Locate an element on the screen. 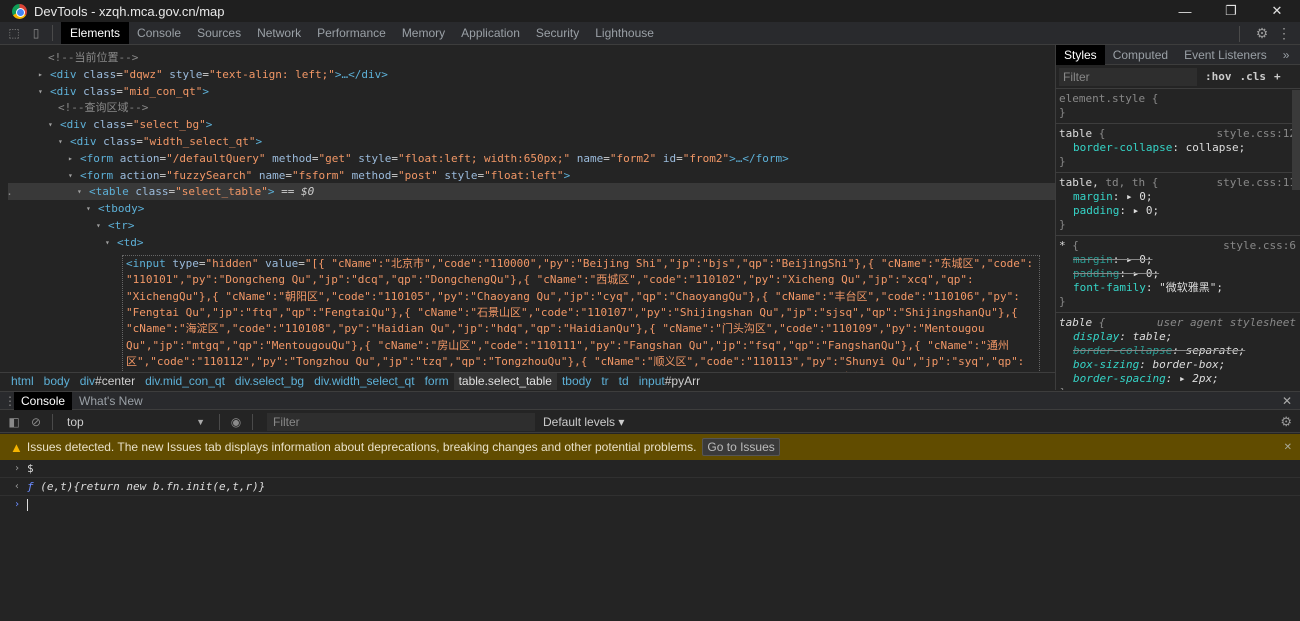  breadcrumb-item: table.select_table is located at coordinates (505, 381).